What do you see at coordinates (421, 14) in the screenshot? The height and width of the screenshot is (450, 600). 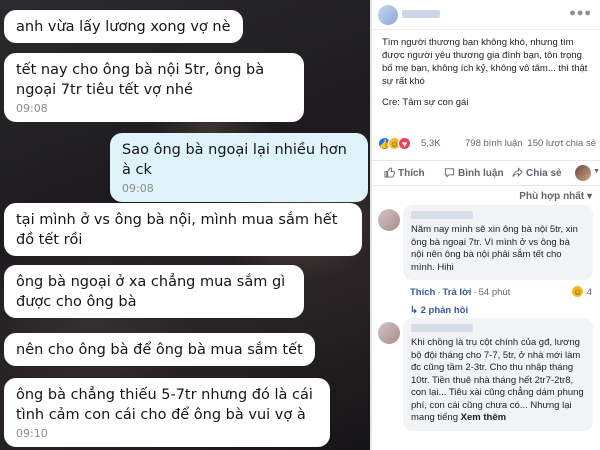 I see `author-name-blurred` at bounding box center [421, 14].